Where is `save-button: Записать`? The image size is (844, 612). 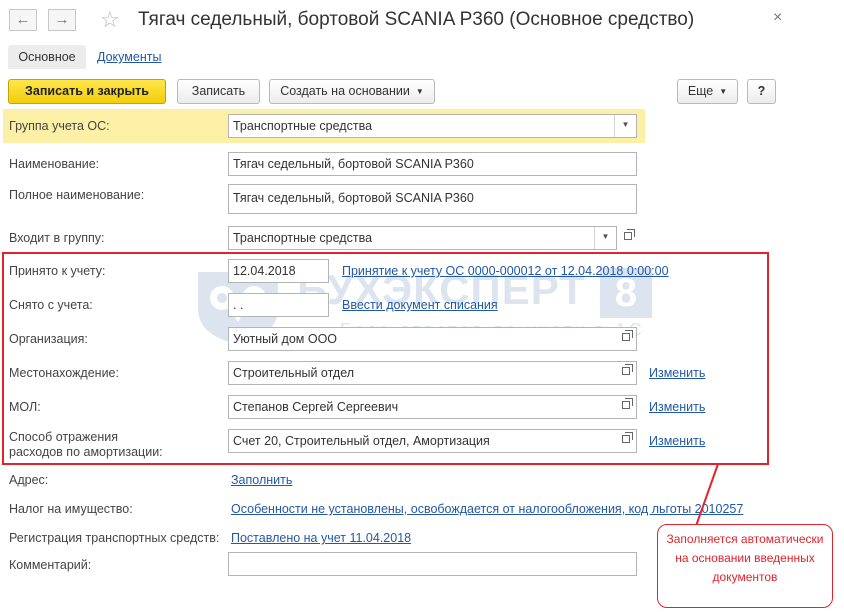 save-button: Записать is located at coordinates (218, 91).